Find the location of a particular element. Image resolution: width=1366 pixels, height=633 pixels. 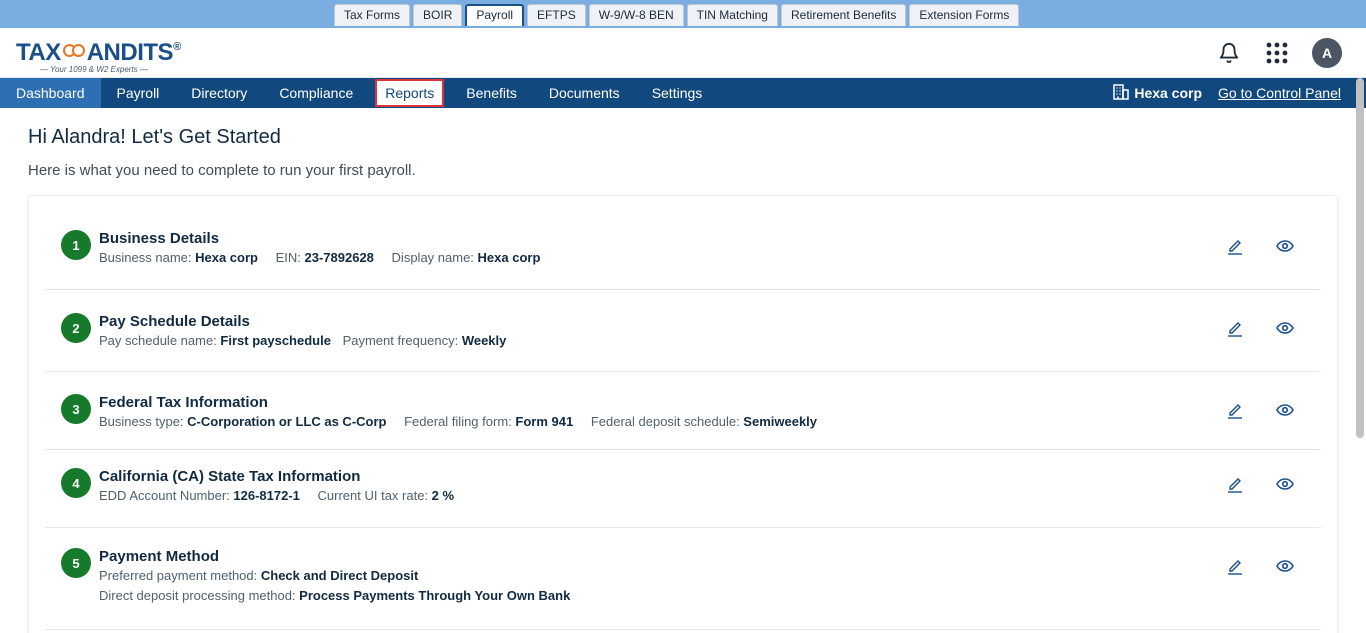

owl-logo-icon is located at coordinates (74, 50).